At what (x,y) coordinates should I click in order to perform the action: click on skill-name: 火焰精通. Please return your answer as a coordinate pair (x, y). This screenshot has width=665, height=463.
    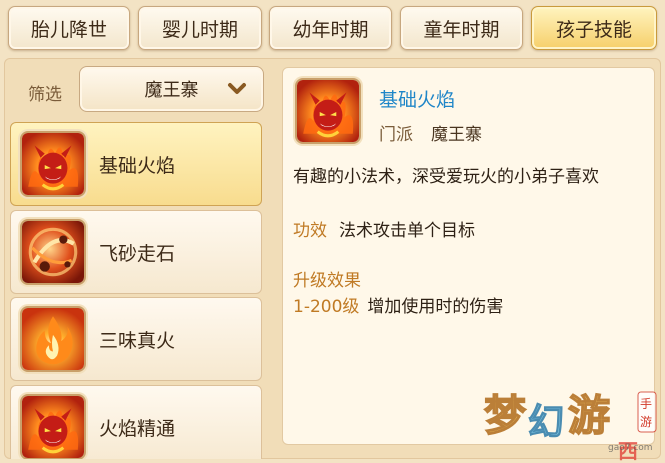
    Looking at the image, I should click on (137, 429).